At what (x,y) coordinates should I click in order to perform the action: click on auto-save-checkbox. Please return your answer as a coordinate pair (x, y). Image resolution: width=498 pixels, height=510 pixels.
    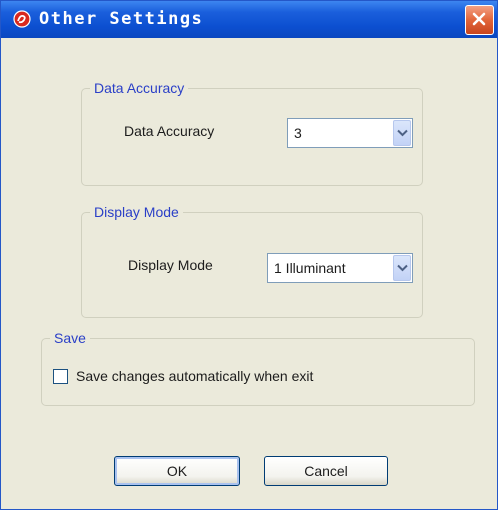
    Looking at the image, I should click on (60, 376).